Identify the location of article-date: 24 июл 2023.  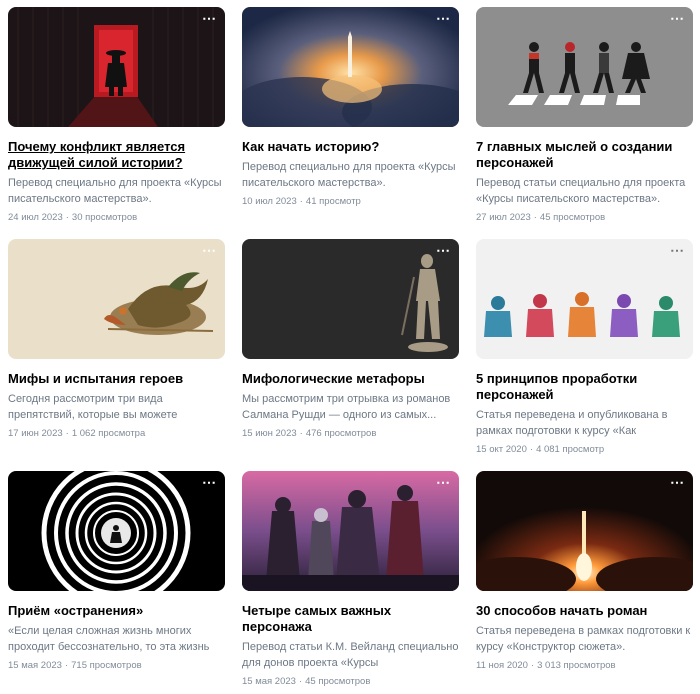
(35, 217).